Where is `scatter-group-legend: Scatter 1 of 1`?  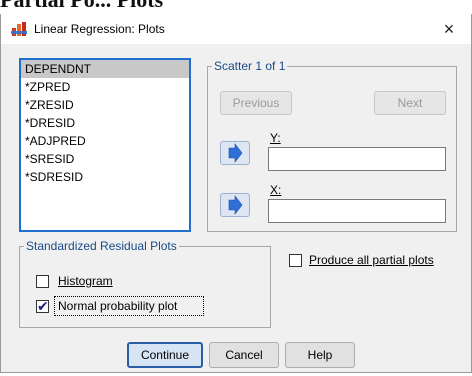 scatter-group-legend: Scatter 1 of 1 is located at coordinates (250, 66).